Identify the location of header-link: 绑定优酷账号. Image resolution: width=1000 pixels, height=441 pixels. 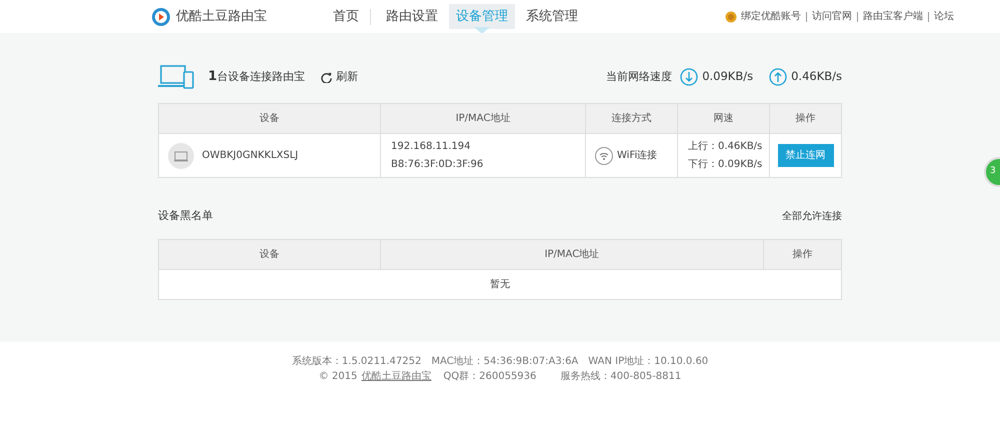
(771, 16).